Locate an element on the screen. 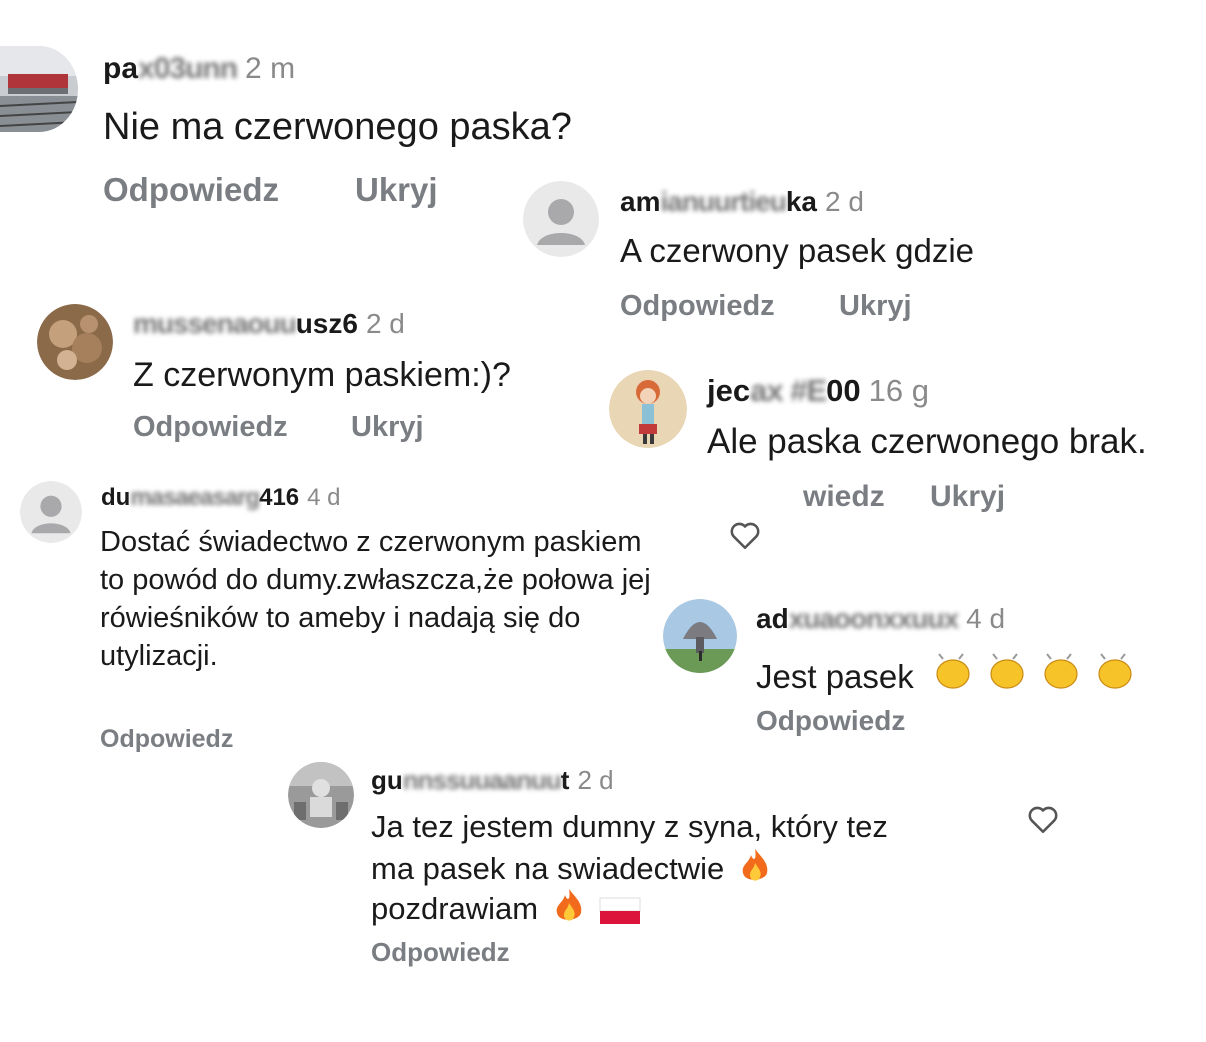  comment-7-username: gunnssuuaanuut 2 d is located at coordinates (492, 780).